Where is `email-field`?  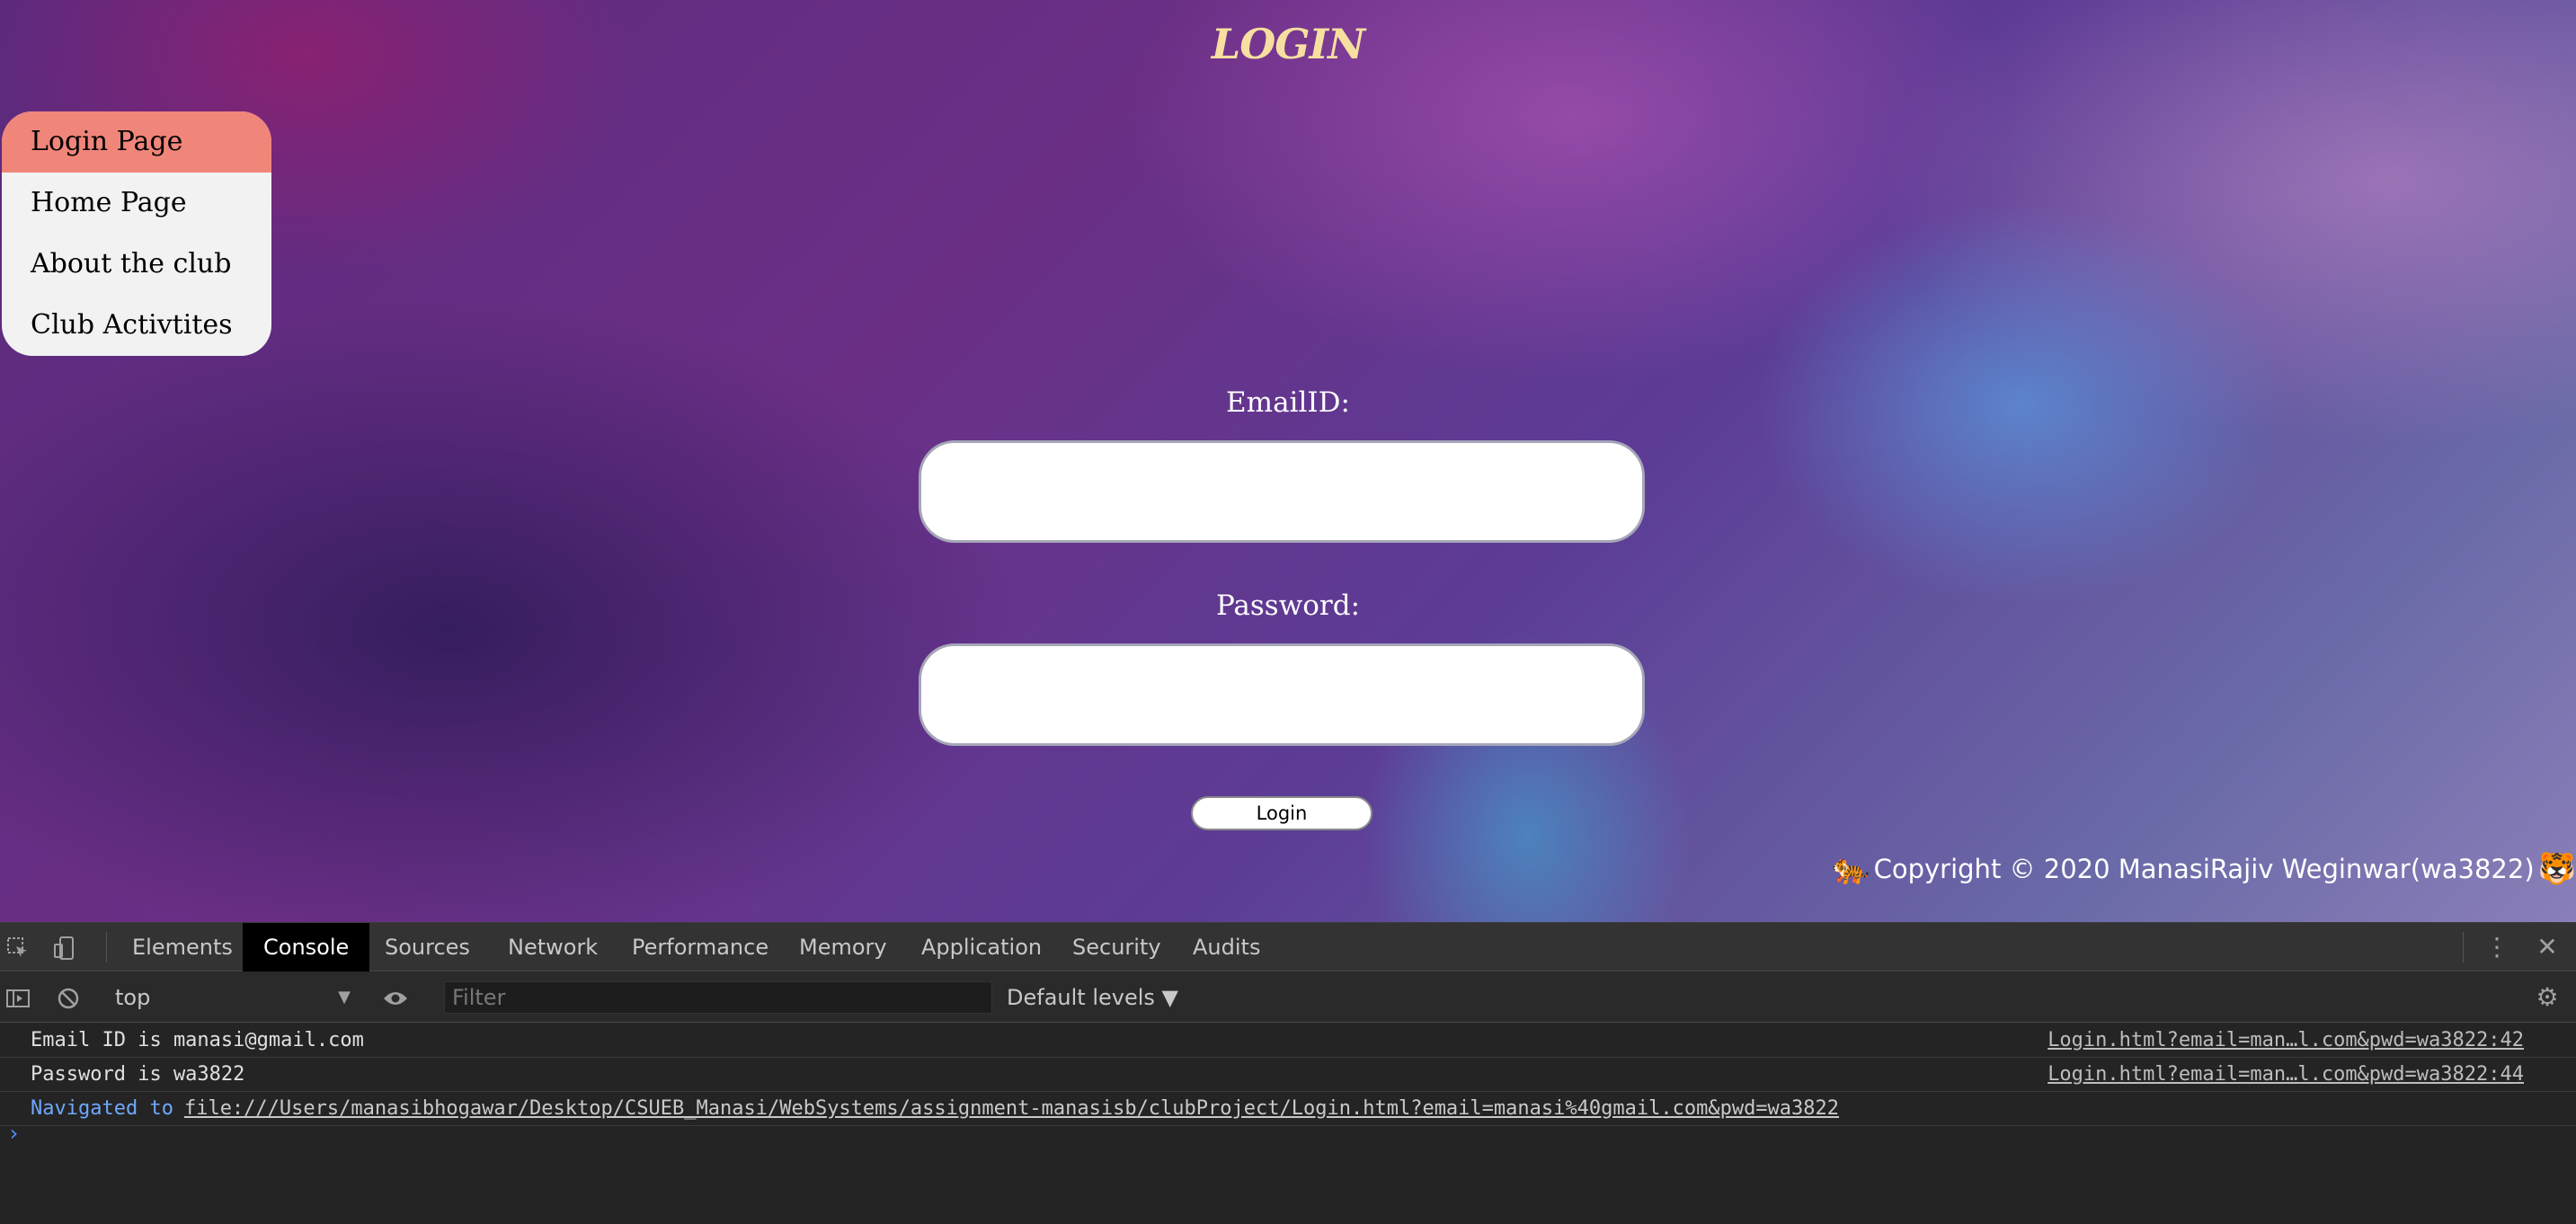
email-field is located at coordinates (1282, 492).